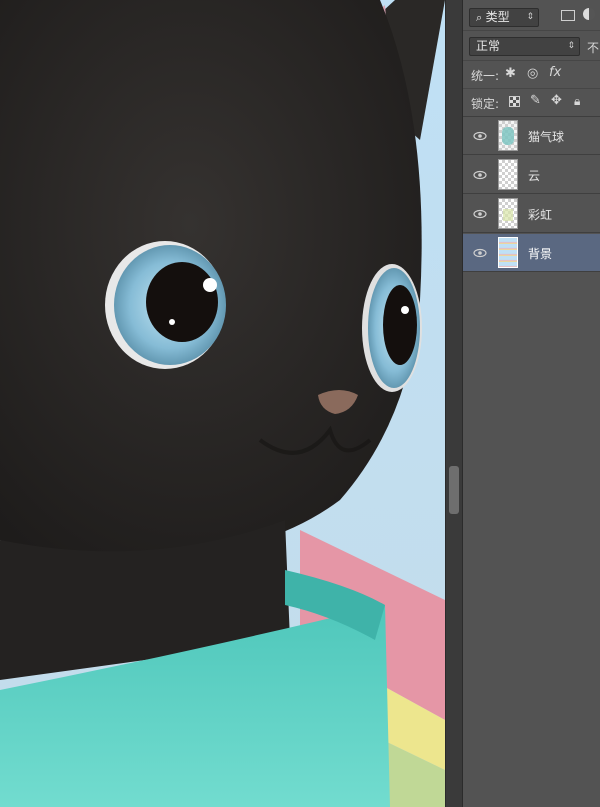 The height and width of the screenshot is (807, 600). Describe the element at coordinates (535, 100) in the screenshot. I see `lock-paint-brush-icon: ✎` at that location.